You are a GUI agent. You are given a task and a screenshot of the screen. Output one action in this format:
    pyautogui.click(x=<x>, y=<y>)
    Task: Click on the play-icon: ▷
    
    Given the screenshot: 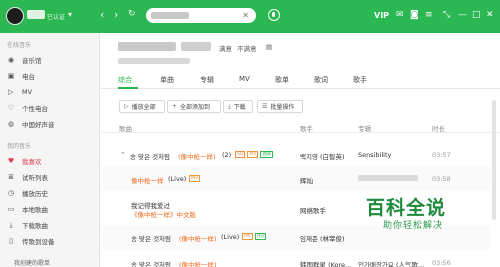 What is the action you would take?
    pyautogui.click(x=126, y=106)
    